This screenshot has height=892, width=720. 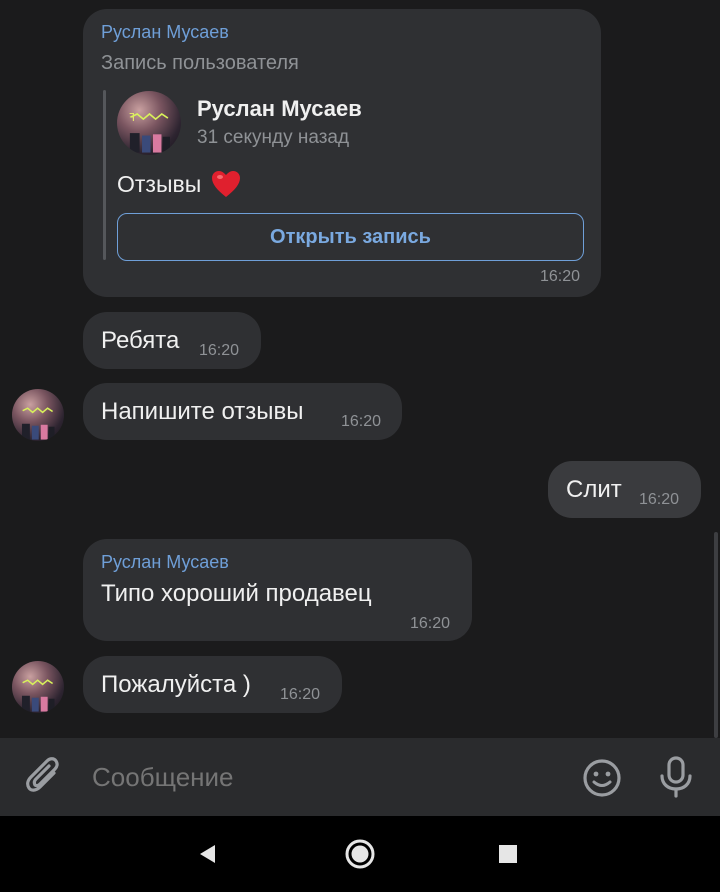 What do you see at coordinates (624, 489) in the screenshot?
I see `outgoing-message-bubble: Слит 16:20` at bounding box center [624, 489].